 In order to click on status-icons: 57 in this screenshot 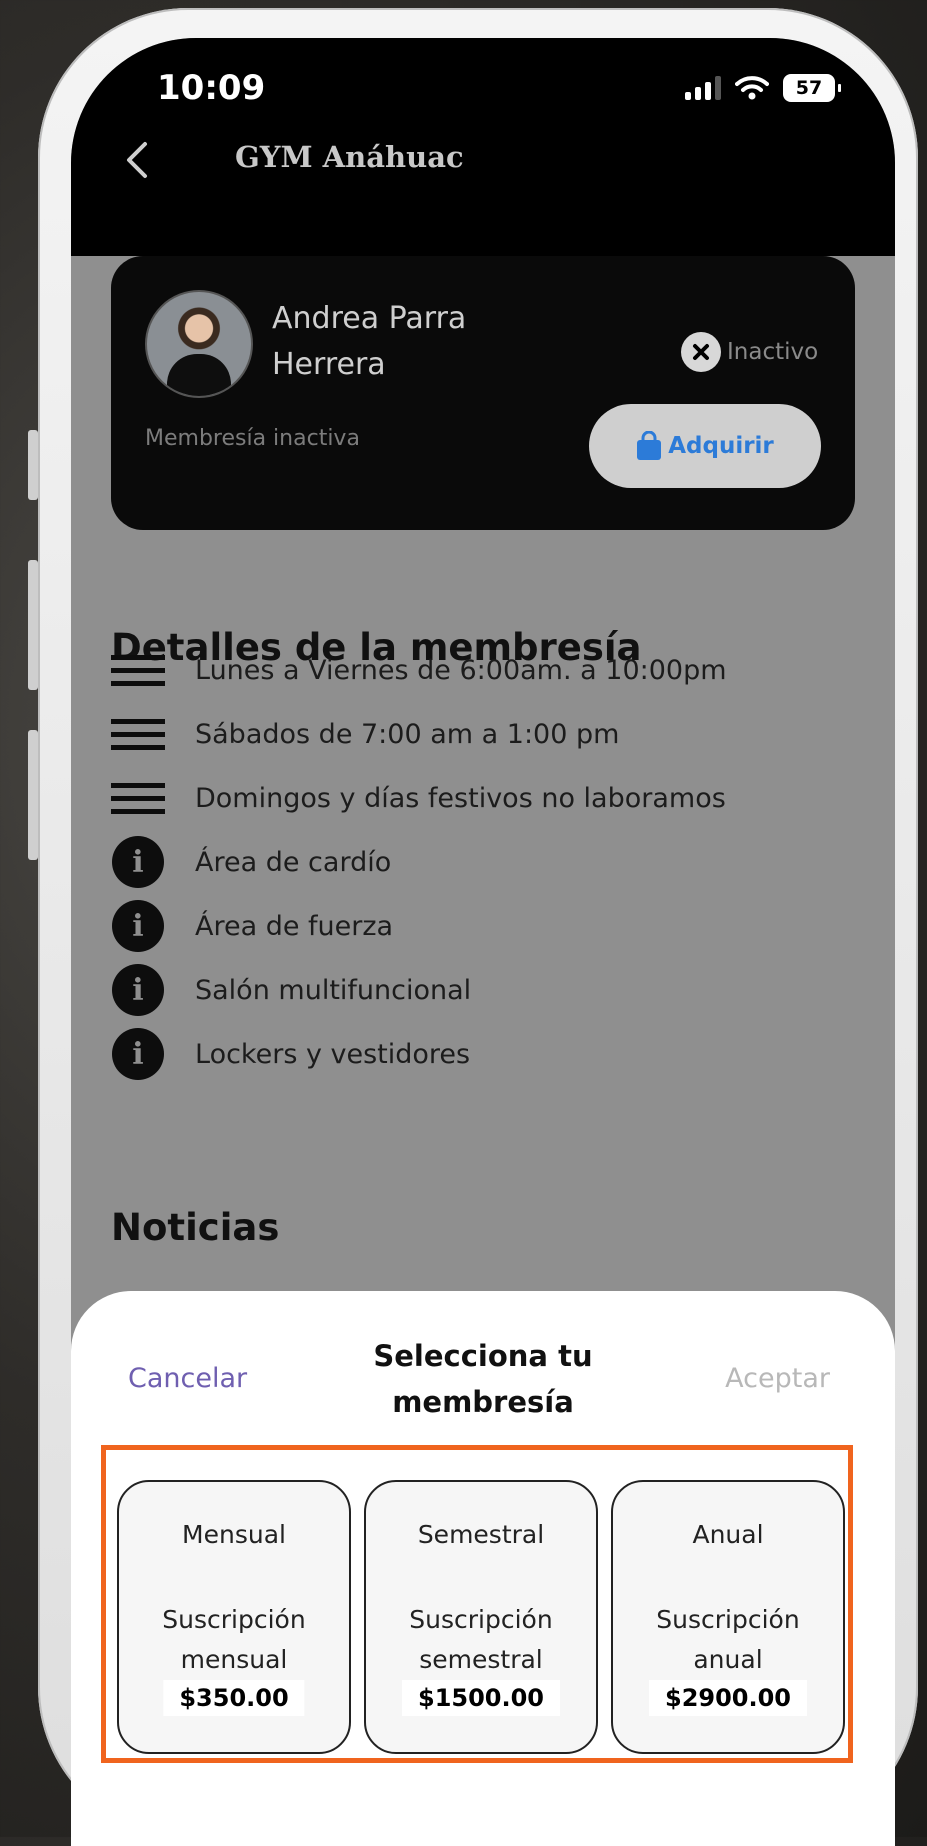, I will do `click(763, 88)`.